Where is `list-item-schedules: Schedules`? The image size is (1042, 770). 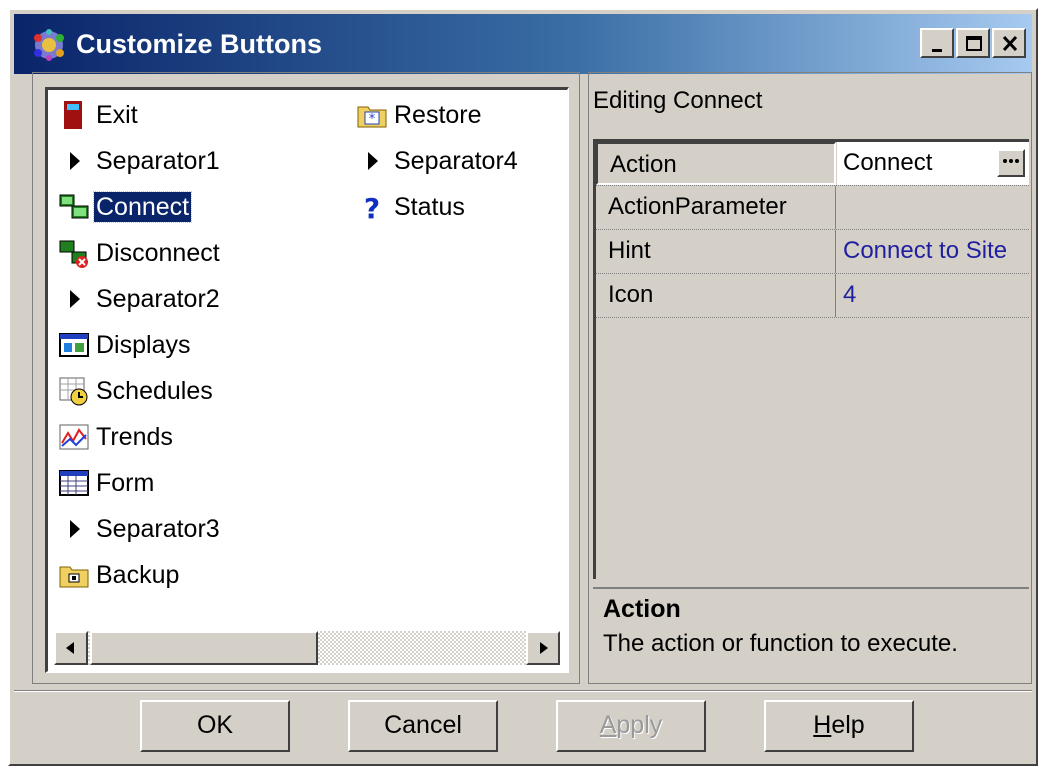 list-item-schedules: Schedules is located at coordinates (136, 391).